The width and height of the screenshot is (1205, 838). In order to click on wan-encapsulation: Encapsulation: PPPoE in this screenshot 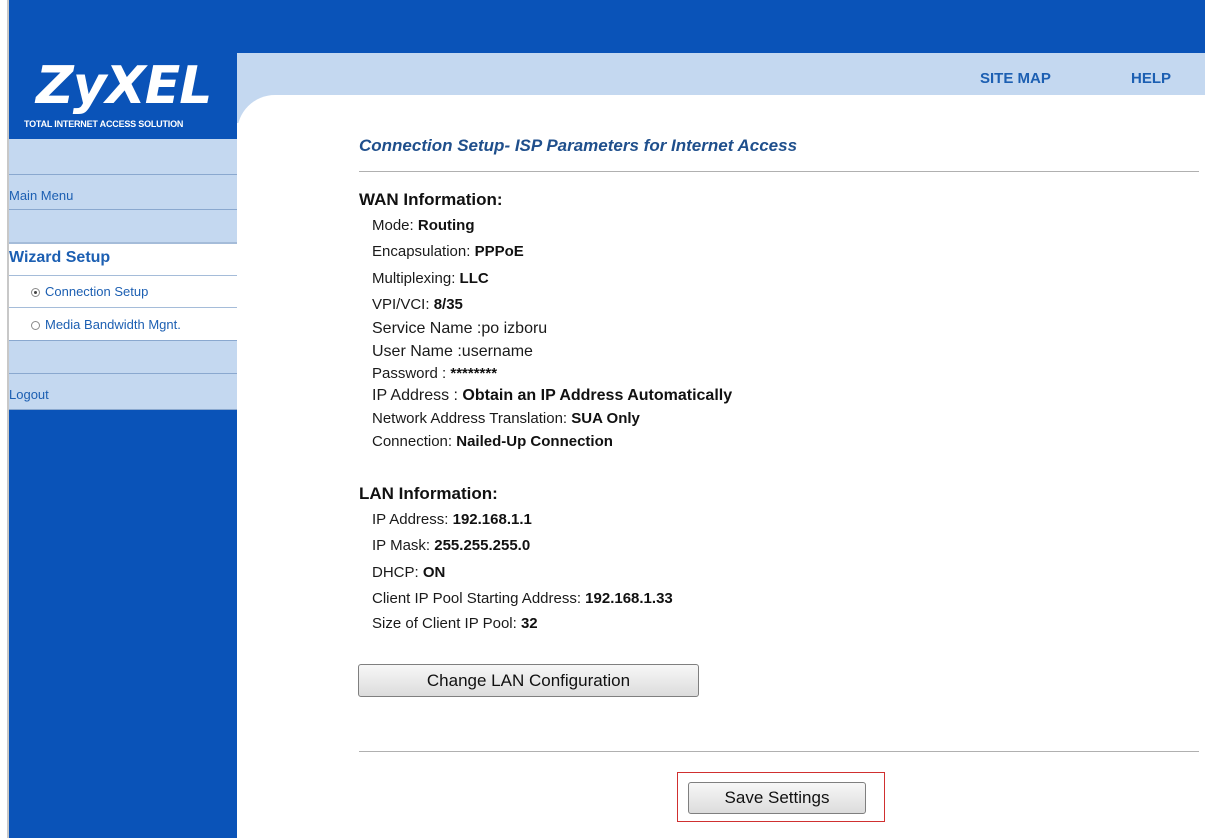, I will do `click(448, 251)`.